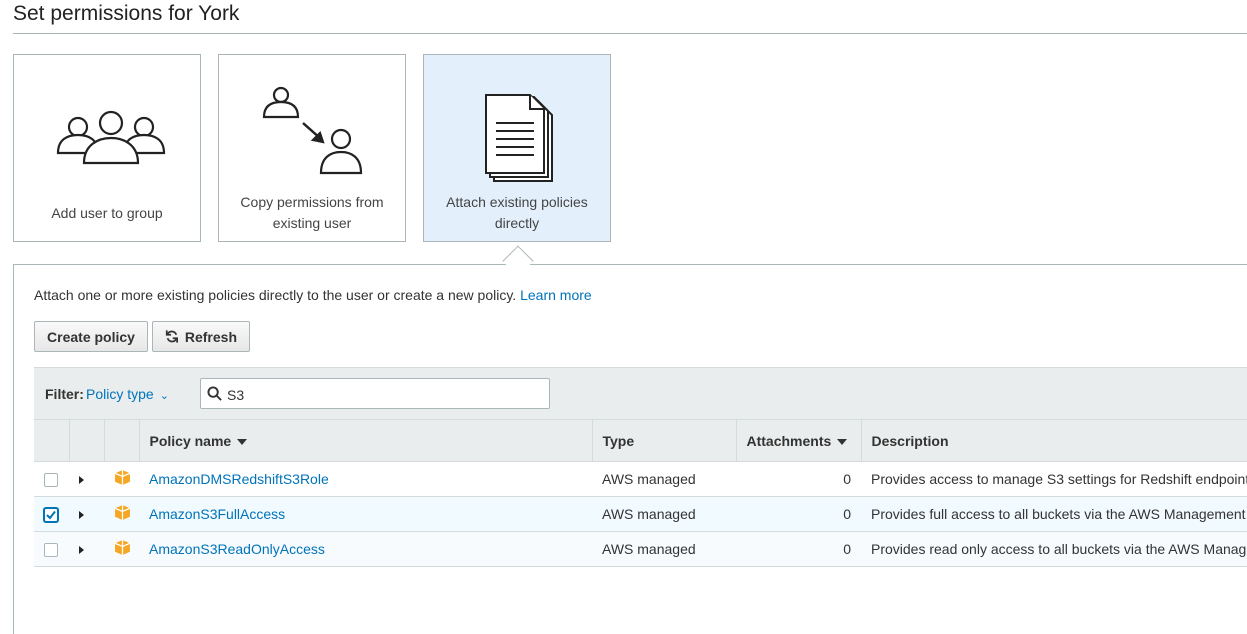 Image resolution: width=1247 pixels, height=634 pixels. Describe the element at coordinates (312, 202) in the screenshot. I see `option-label: Copy permissions from` at that location.